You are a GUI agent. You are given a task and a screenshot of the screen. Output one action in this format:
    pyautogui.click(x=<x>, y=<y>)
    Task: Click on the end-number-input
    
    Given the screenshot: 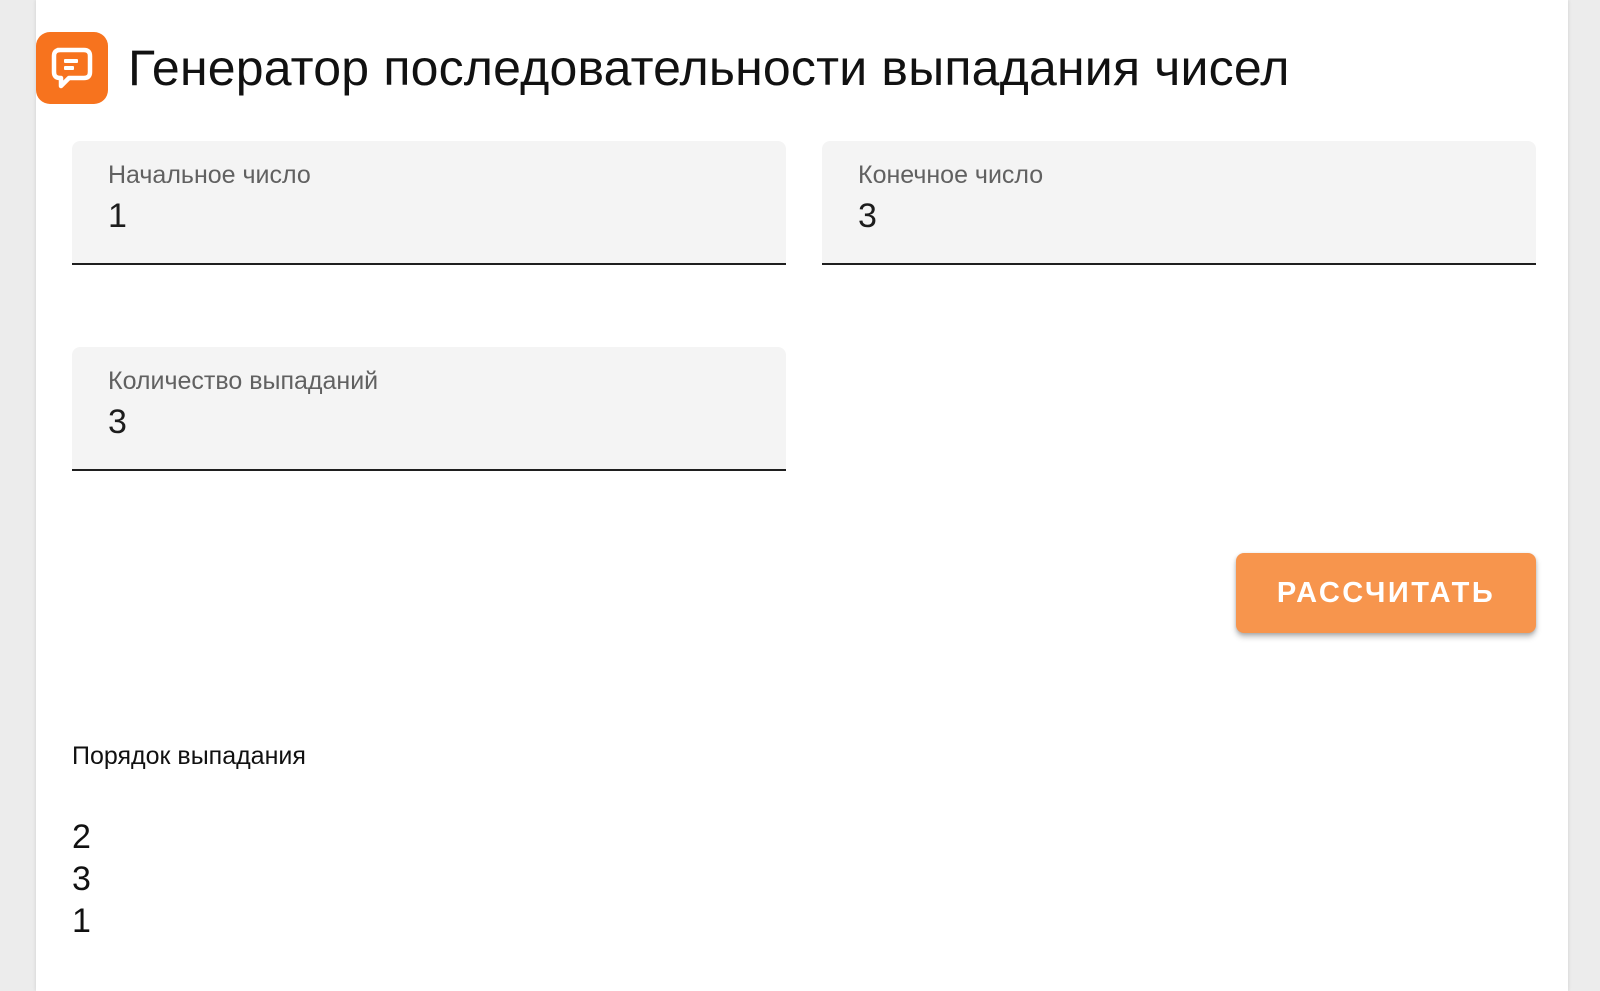 What is the action you would take?
    pyautogui.click(x=1178, y=216)
    